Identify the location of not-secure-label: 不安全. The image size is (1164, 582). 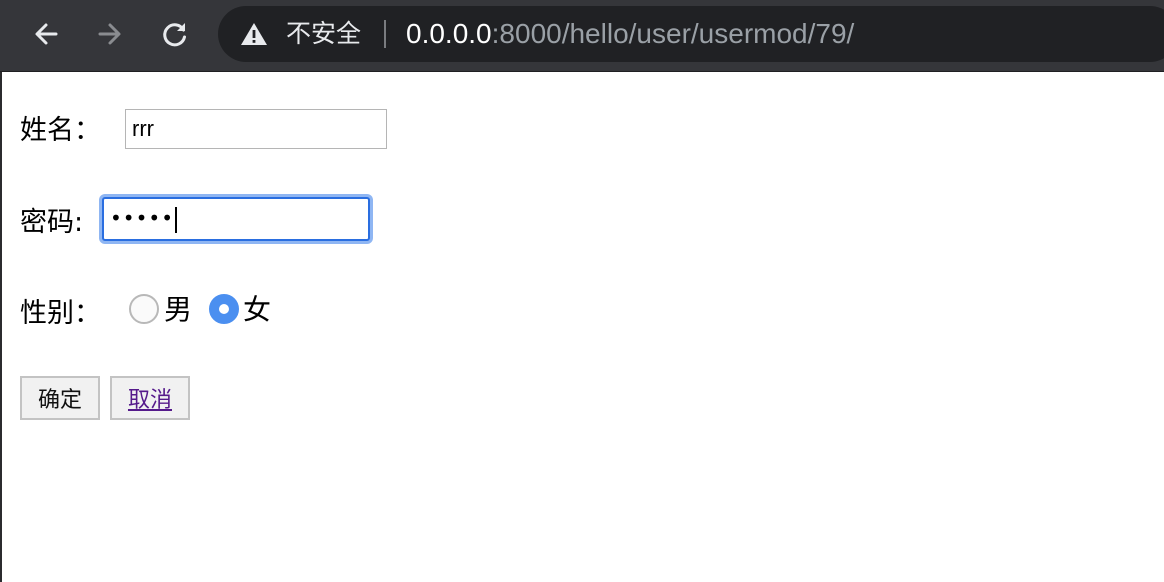
(323, 34).